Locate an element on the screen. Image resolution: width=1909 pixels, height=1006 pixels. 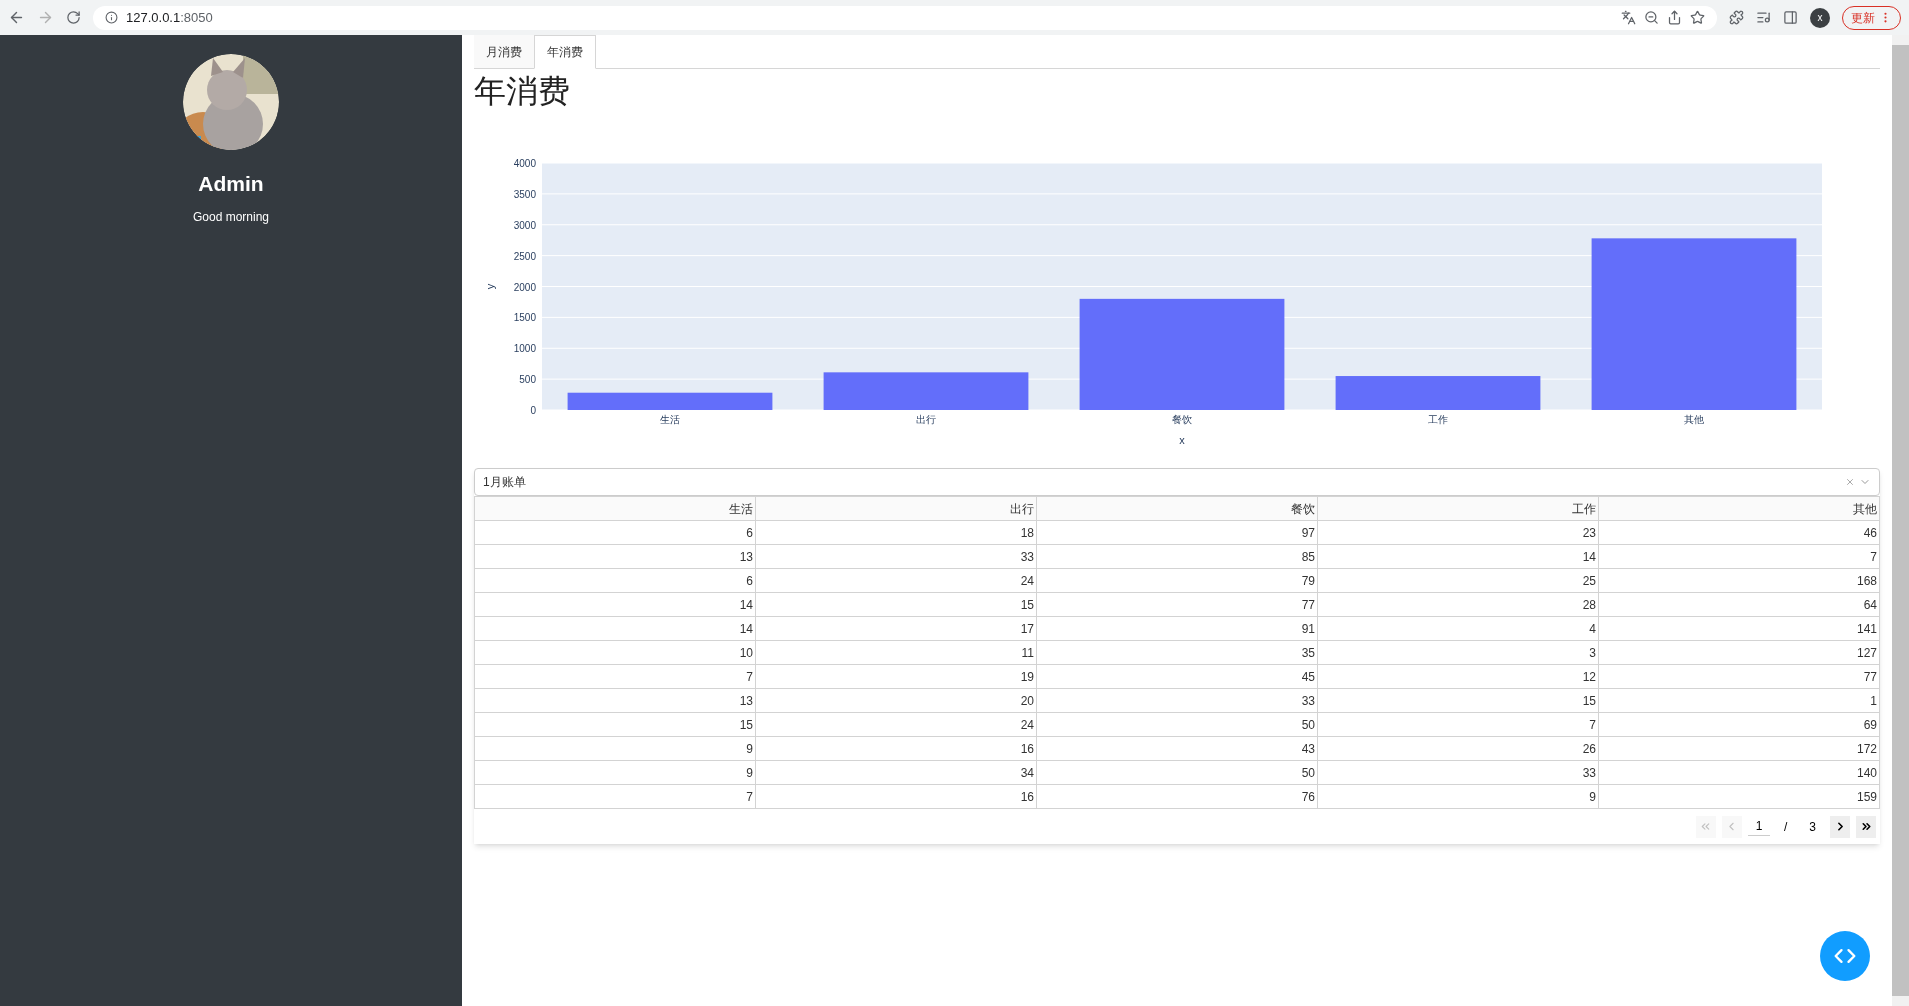
x-tick-label: 出行 is located at coordinates (926, 419).